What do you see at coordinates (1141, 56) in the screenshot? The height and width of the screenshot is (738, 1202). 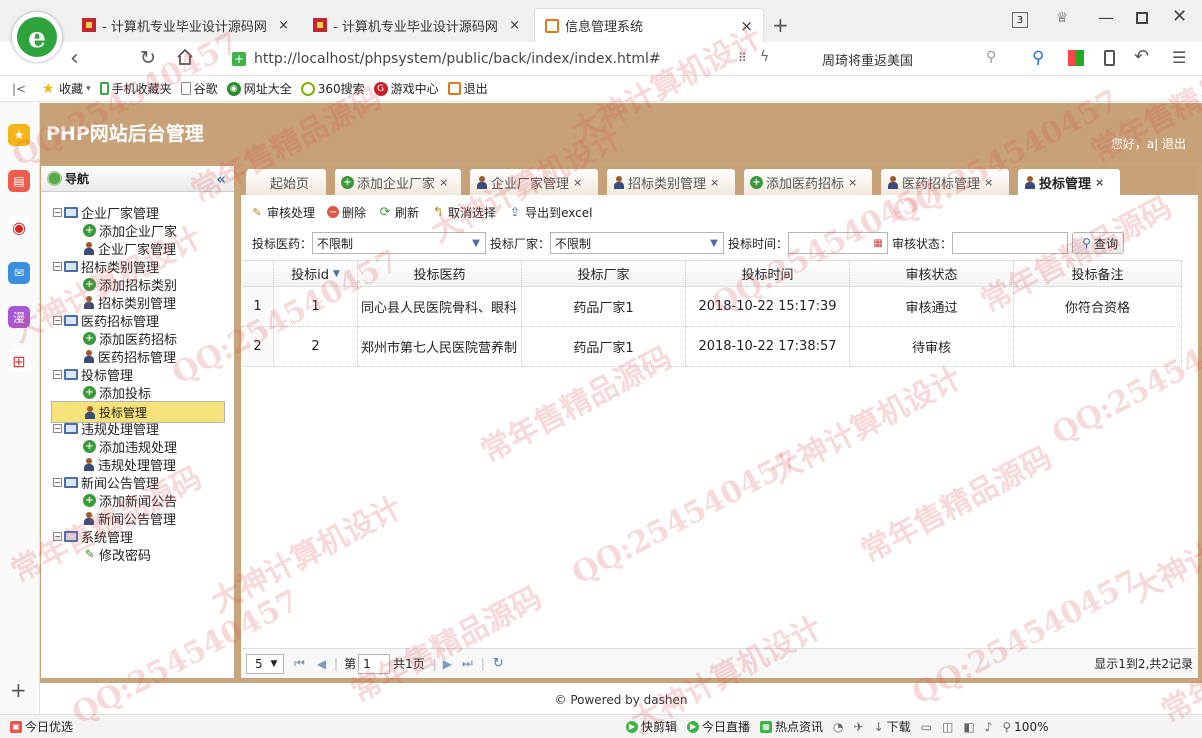 I see `undo-icon: ↶` at bounding box center [1141, 56].